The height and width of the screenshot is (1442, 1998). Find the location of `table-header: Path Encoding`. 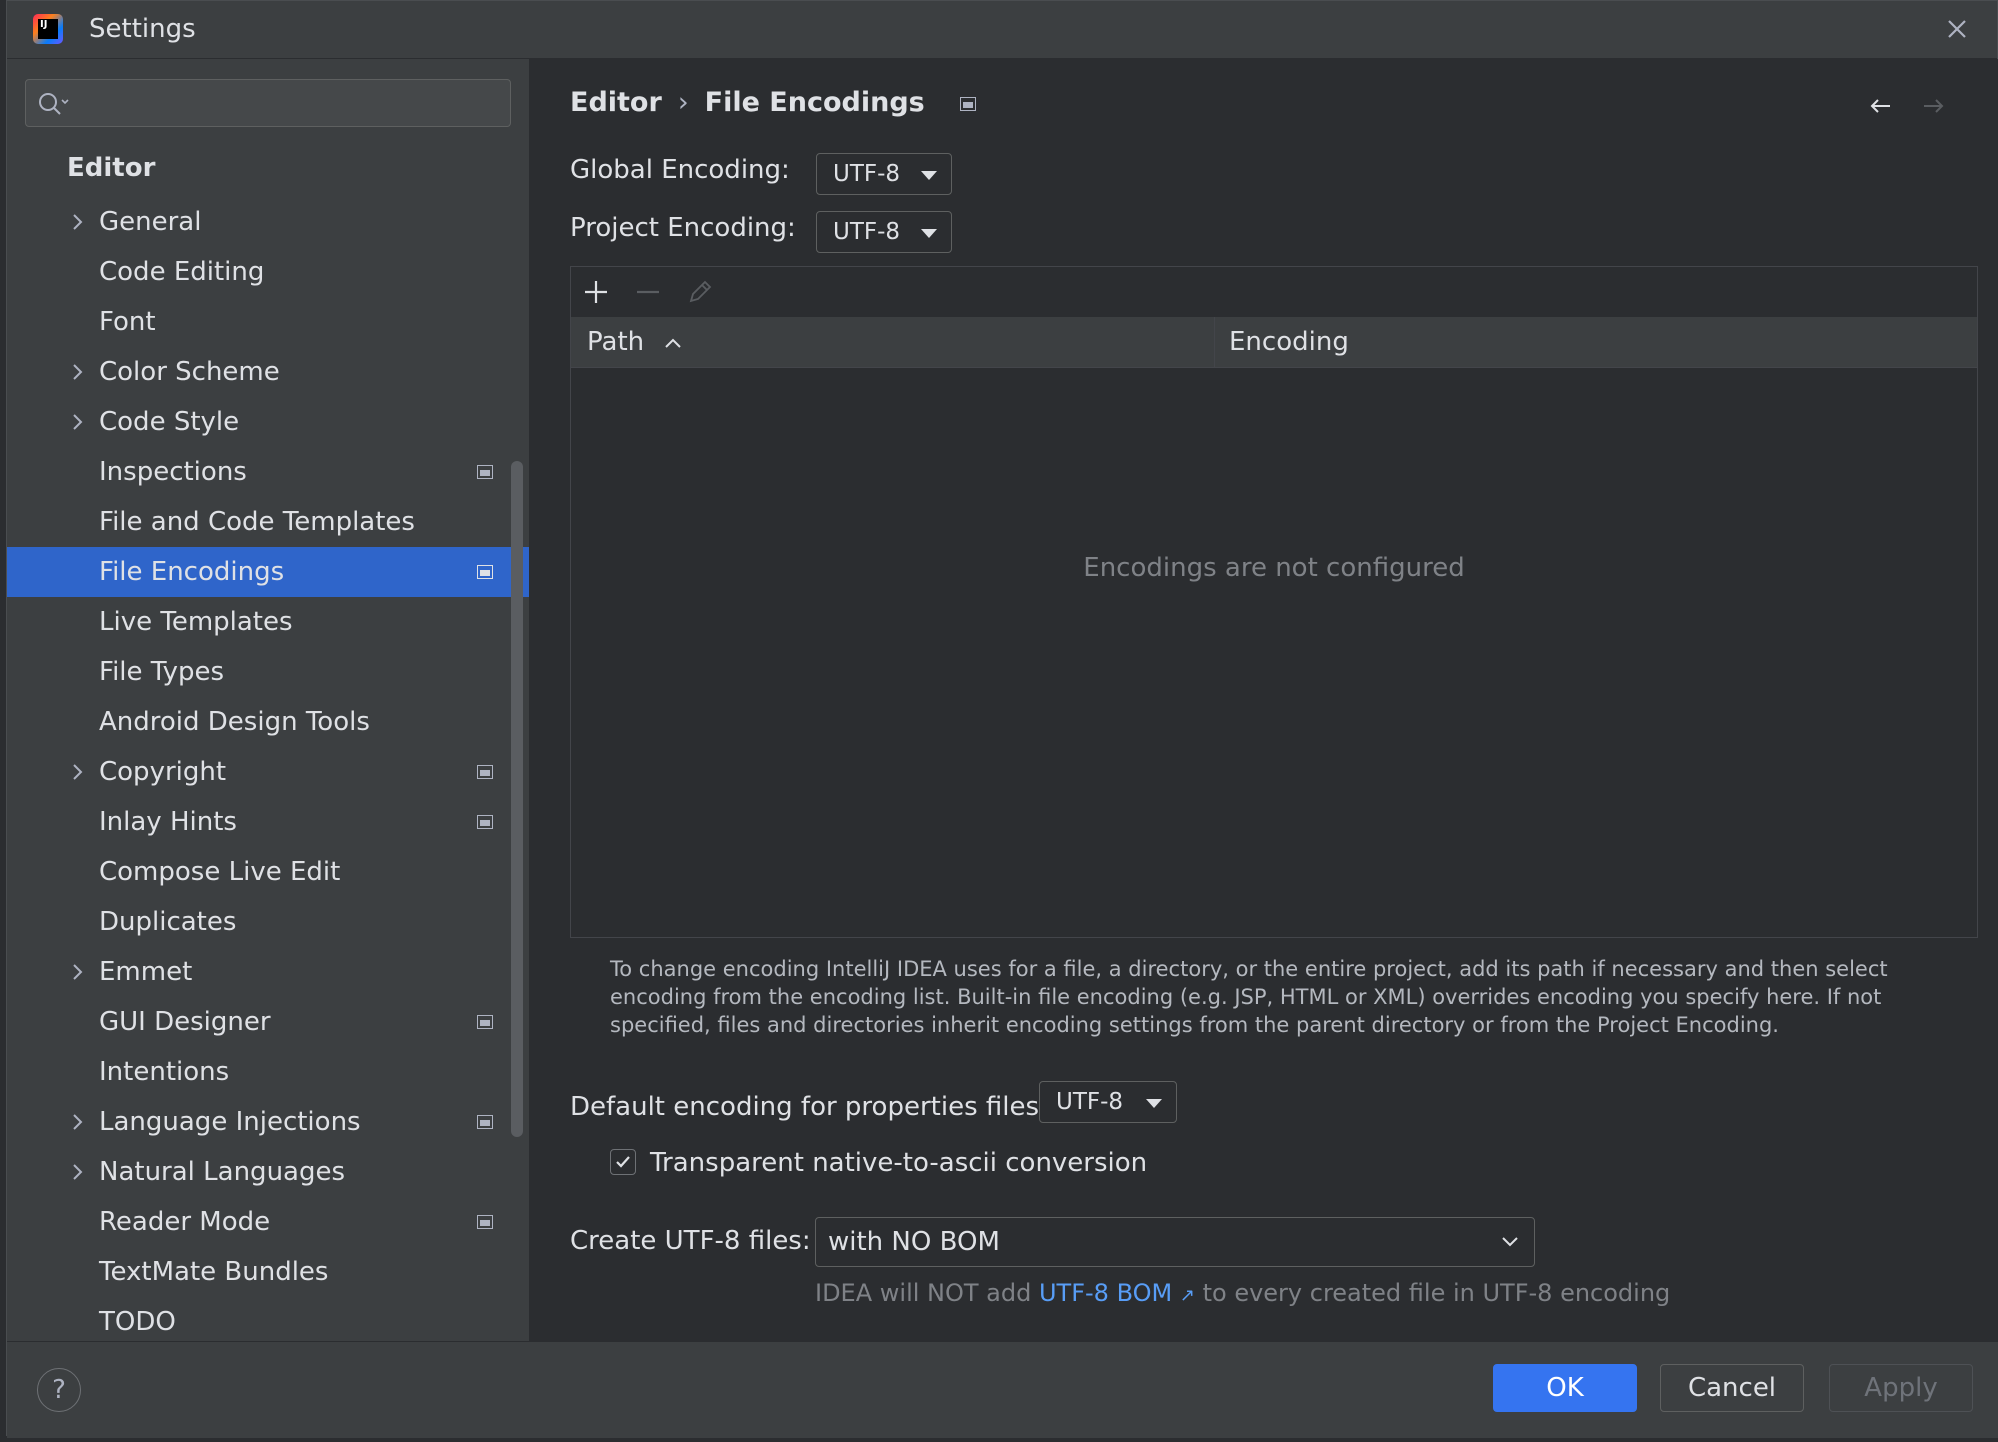

table-header: Path Encoding is located at coordinates (1274, 342).